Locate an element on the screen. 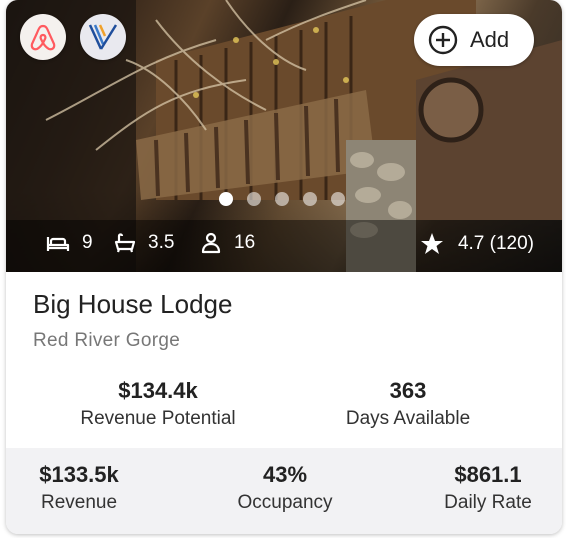 This screenshot has width=566, height=538. bed-icon is located at coordinates (58, 244).